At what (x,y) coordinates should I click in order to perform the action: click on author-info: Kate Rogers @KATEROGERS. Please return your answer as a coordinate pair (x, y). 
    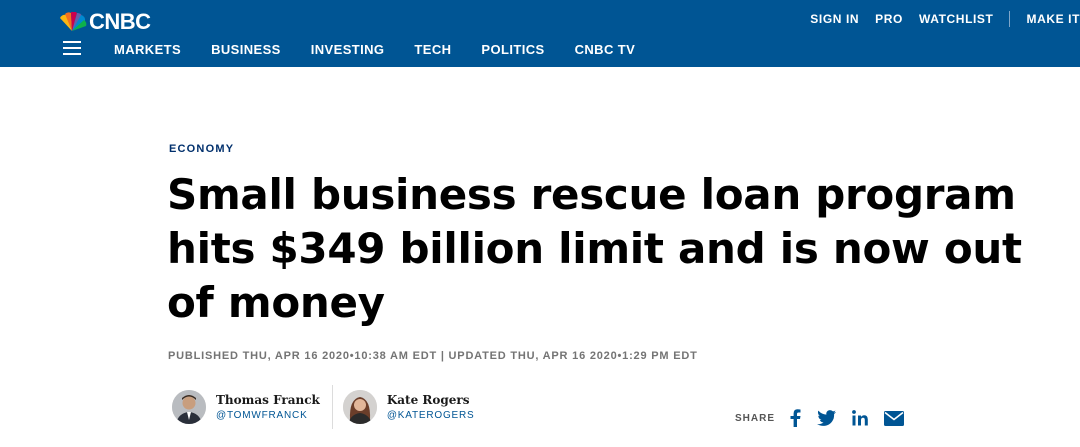
    Looking at the image, I should click on (431, 407).